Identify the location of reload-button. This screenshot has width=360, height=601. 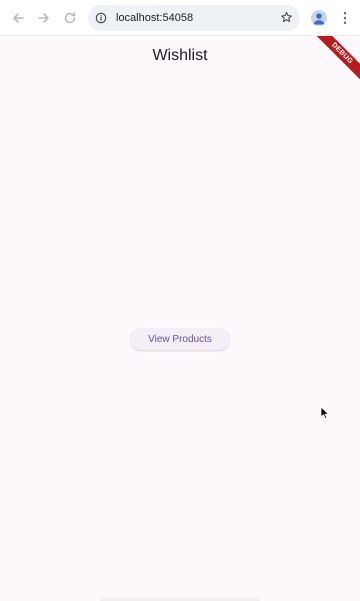
(70, 18).